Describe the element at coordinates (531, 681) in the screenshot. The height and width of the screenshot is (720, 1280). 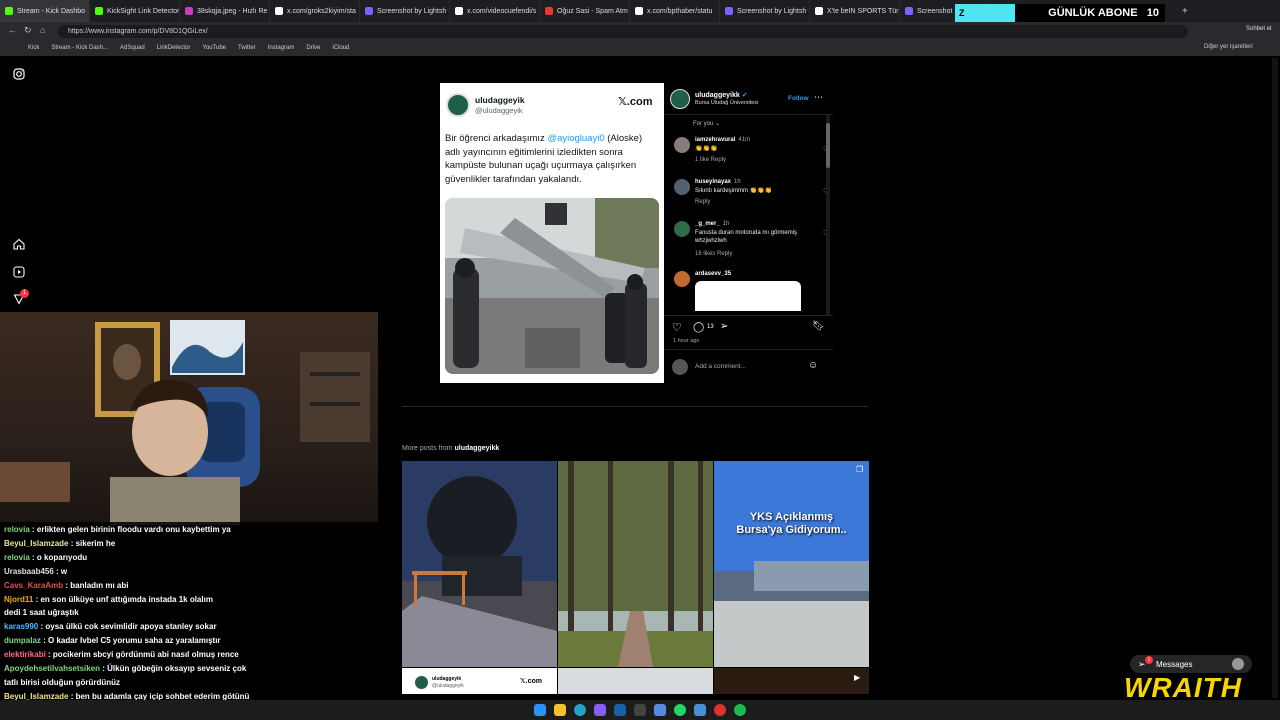
I see `grid-x-logo: 𝕏.com` at that location.